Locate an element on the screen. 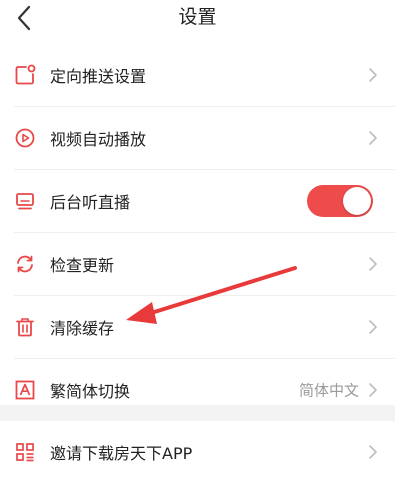  settings-item-check-update: 检查更新 is located at coordinates (197, 264).